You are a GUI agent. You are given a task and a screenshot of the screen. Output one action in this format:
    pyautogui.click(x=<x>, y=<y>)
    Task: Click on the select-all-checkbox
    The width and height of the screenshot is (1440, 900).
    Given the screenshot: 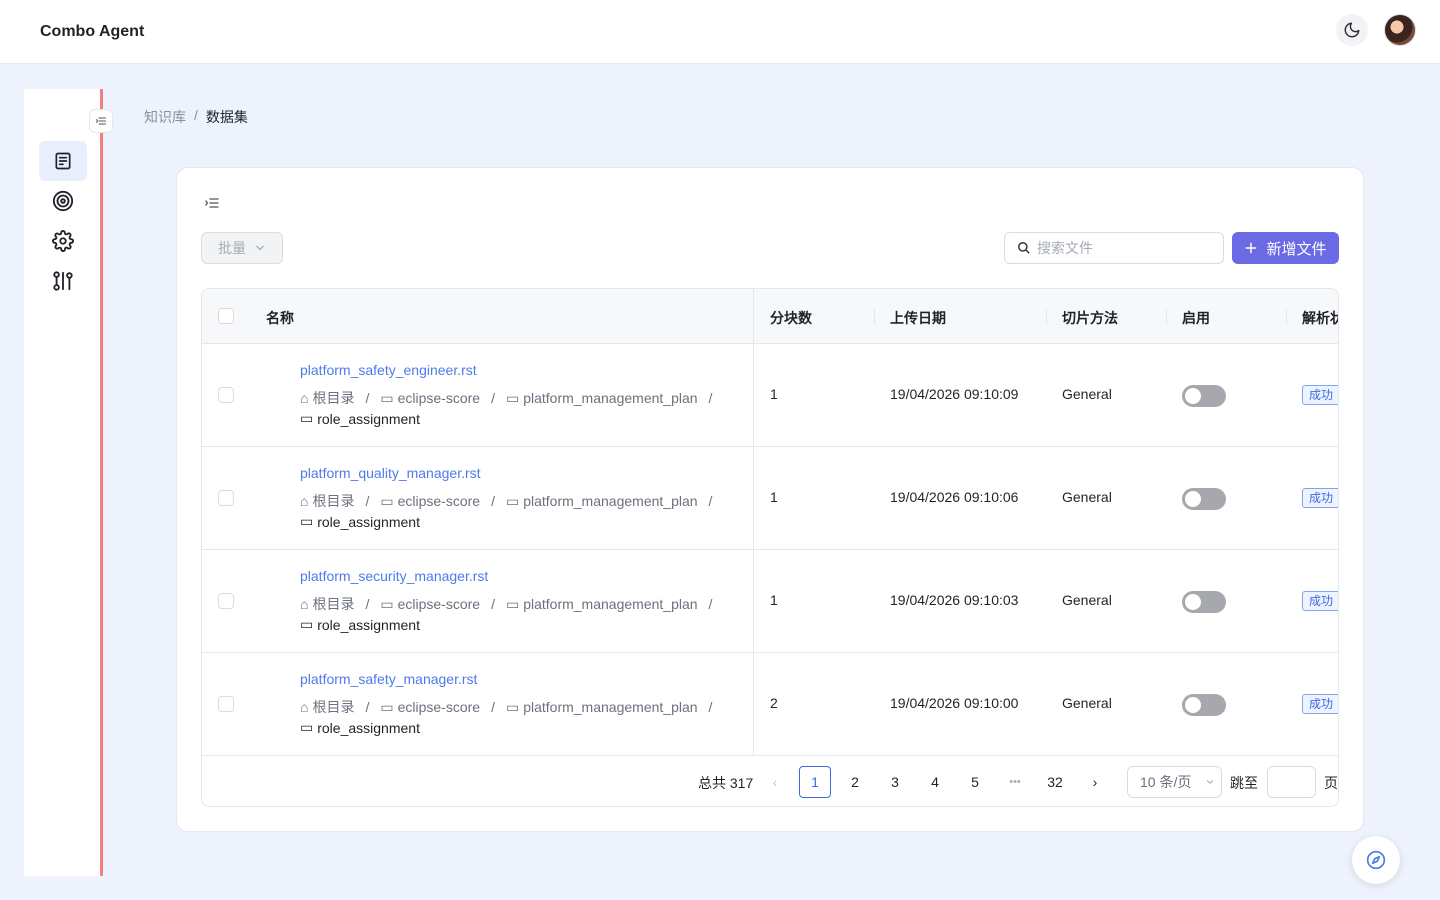 What is the action you would take?
    pyautogui.click(x=226, y=316)
    